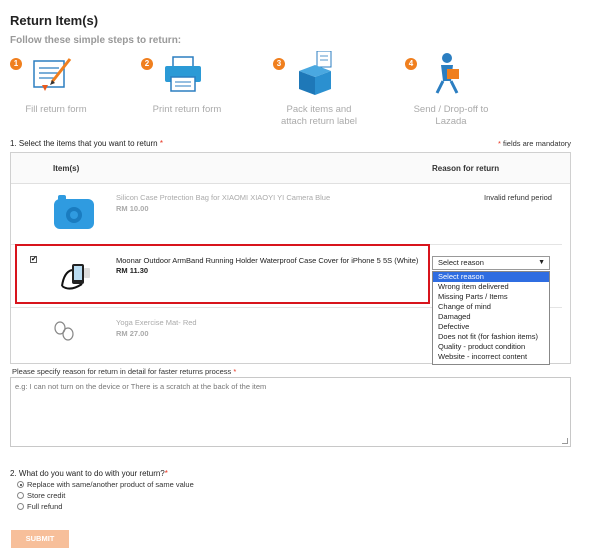 The width and height of the screenshot is (600, 554). I want to click on step-label: Send / Drop-off to, so click(451, 109).